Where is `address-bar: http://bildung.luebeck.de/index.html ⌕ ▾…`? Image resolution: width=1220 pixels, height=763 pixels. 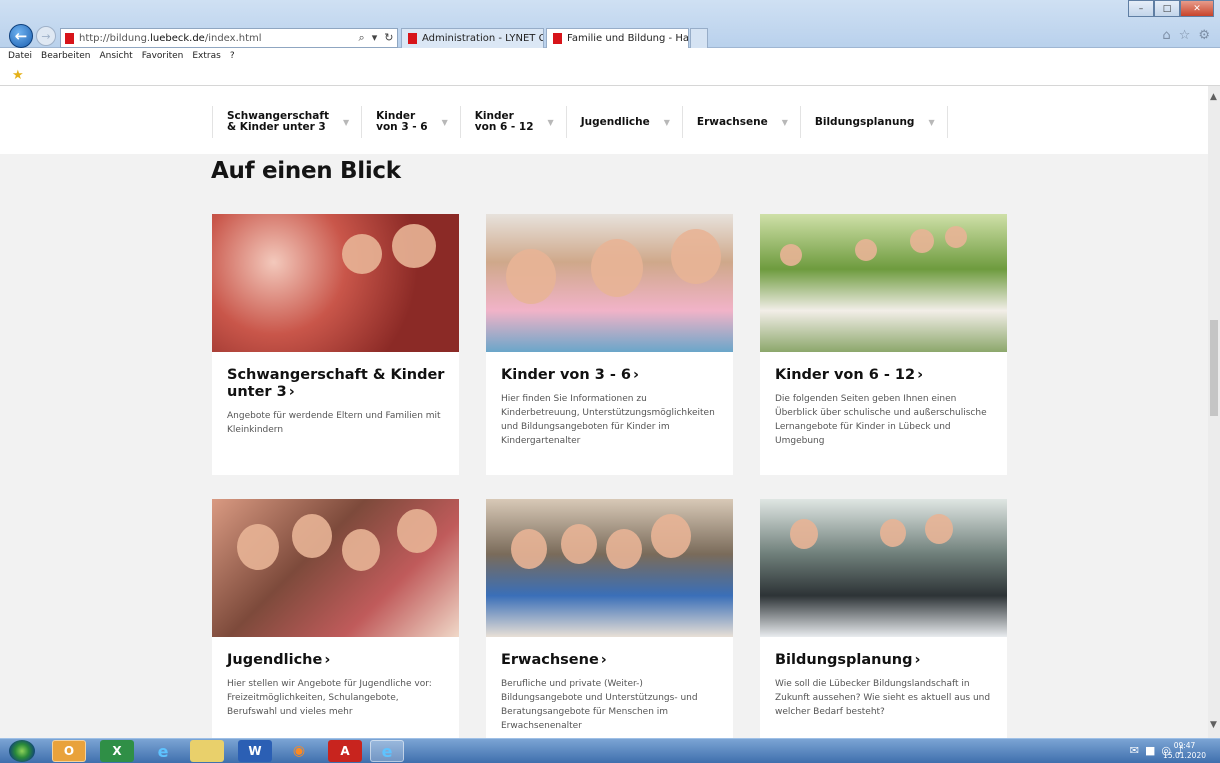
address-bar: http://bildung.luebeck.de/index.html ⌕ ▾… is located at coordinates (229, 38).